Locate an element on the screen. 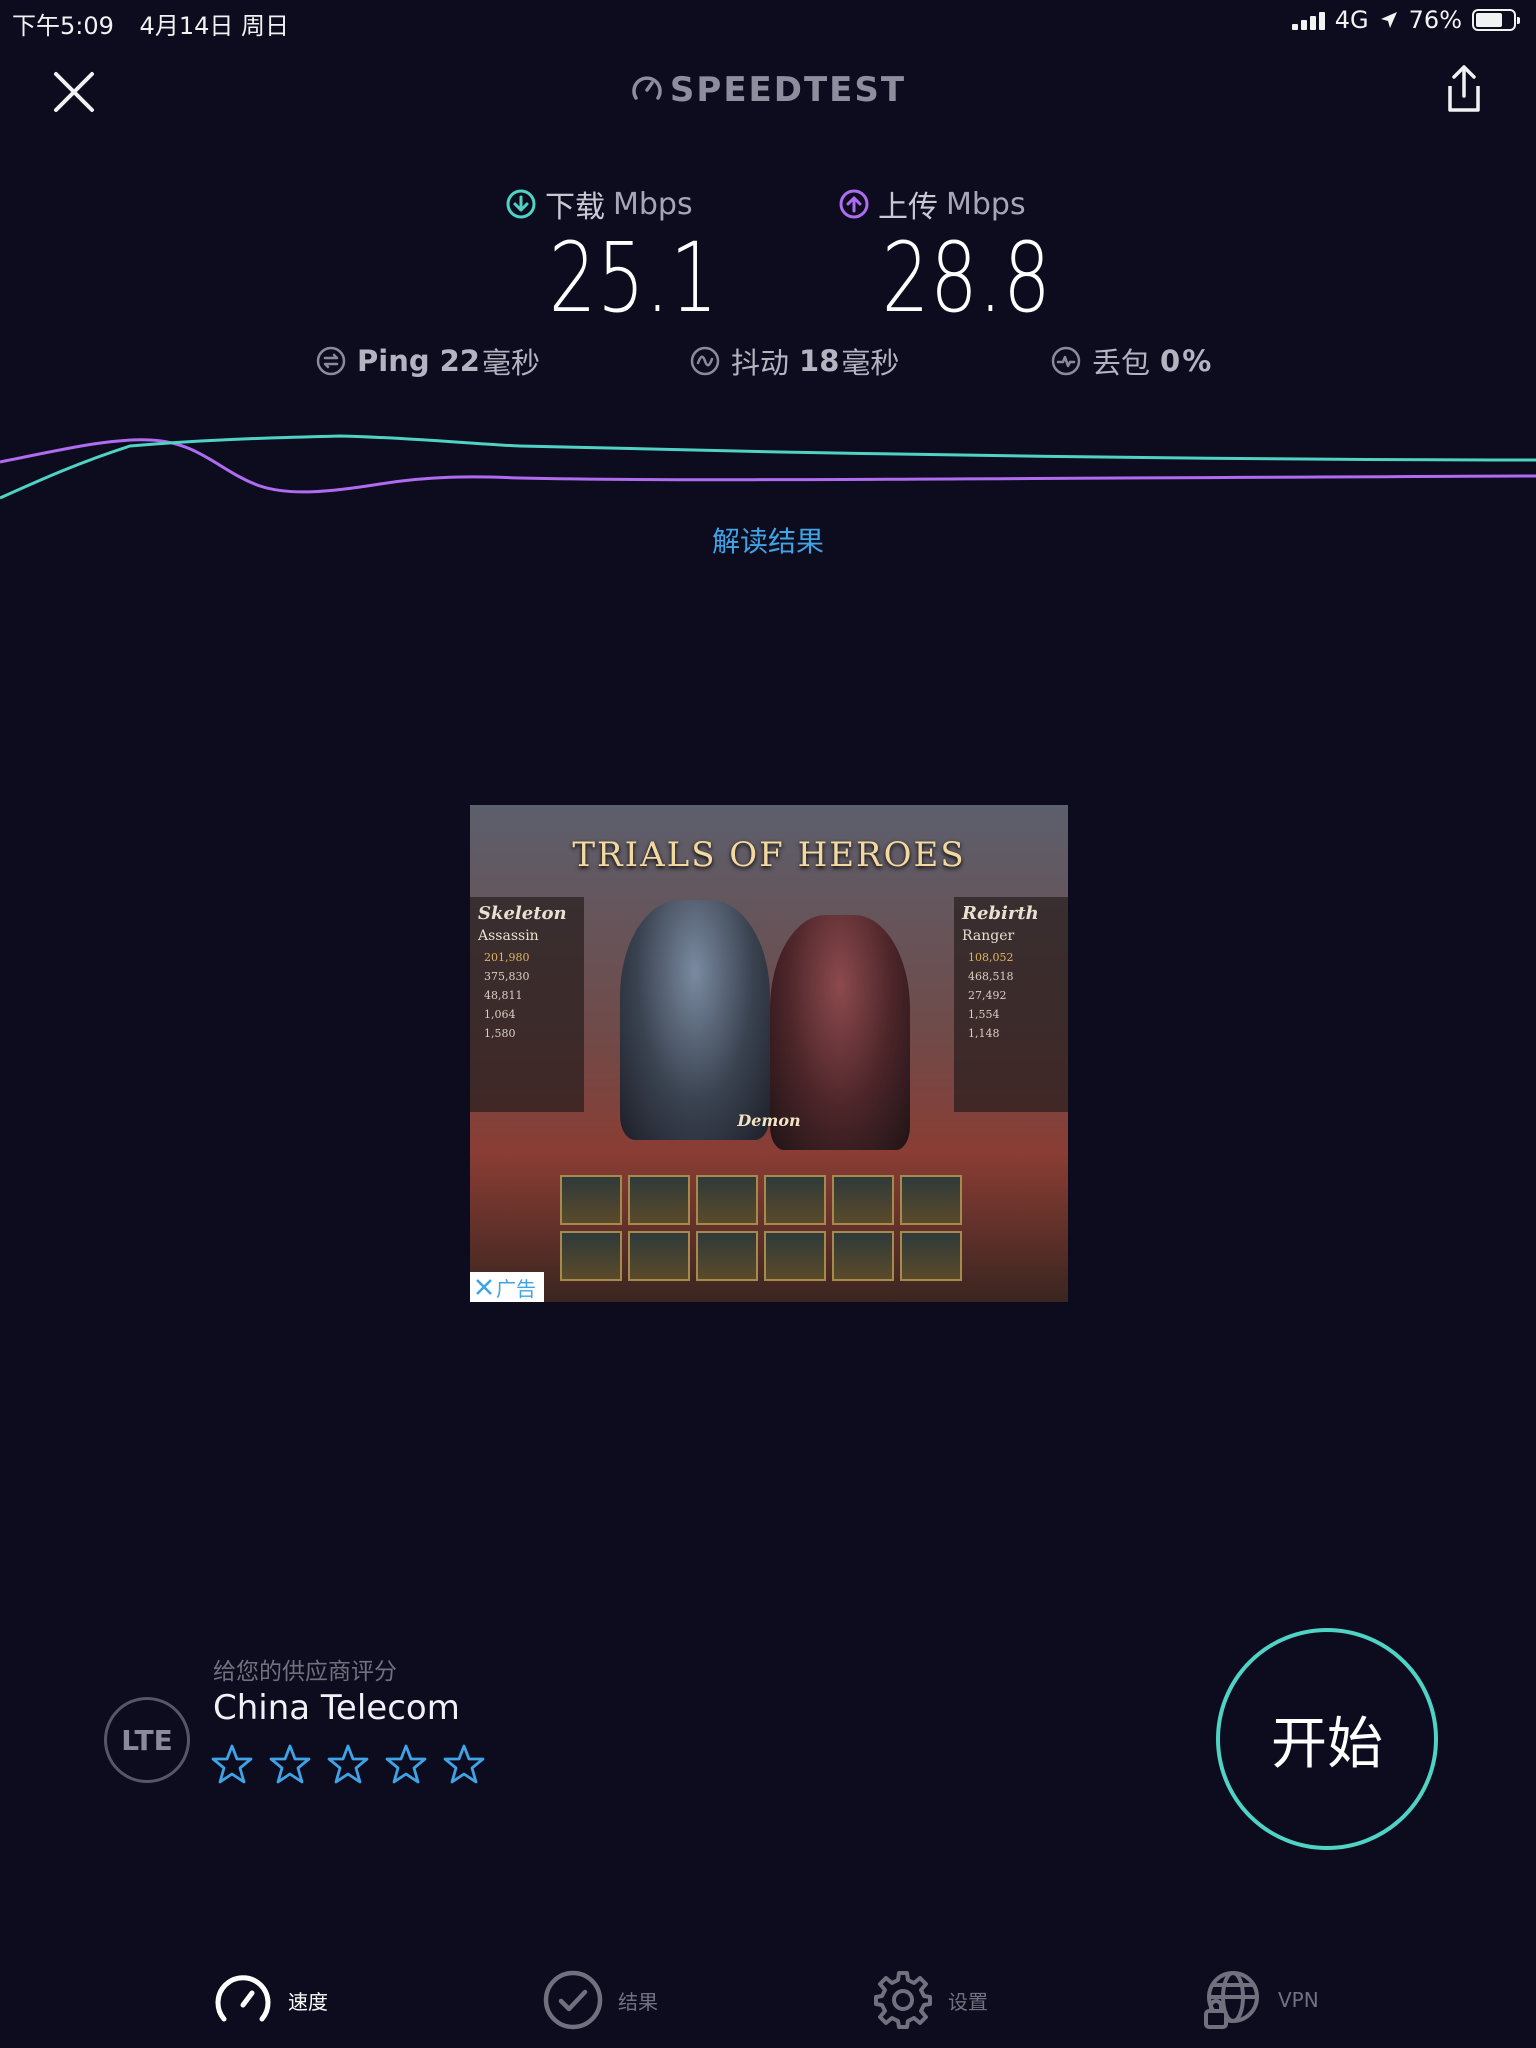 The width and height of the screenshot is (1536, 2048). download-unit: Mbps is located at coordinates (653, 204).